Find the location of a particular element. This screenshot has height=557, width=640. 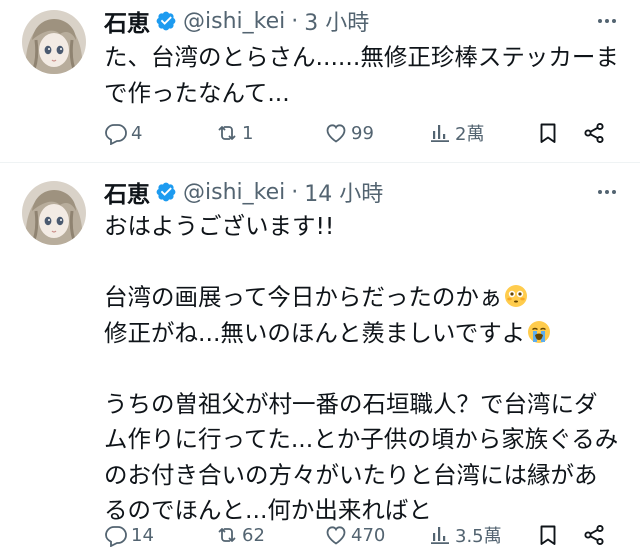

tweet-text-line: た、台湾のとらさん......無修正珍棒ステッカーま is located at coordinates (361, 57).